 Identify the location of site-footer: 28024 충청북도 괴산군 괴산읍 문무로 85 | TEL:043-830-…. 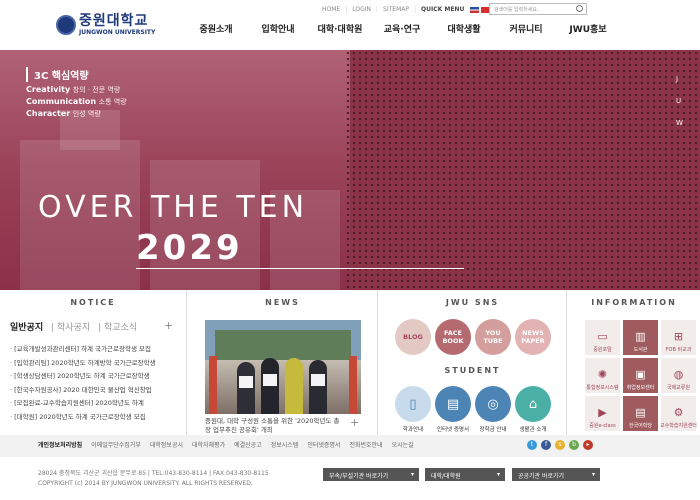
(350, 478).